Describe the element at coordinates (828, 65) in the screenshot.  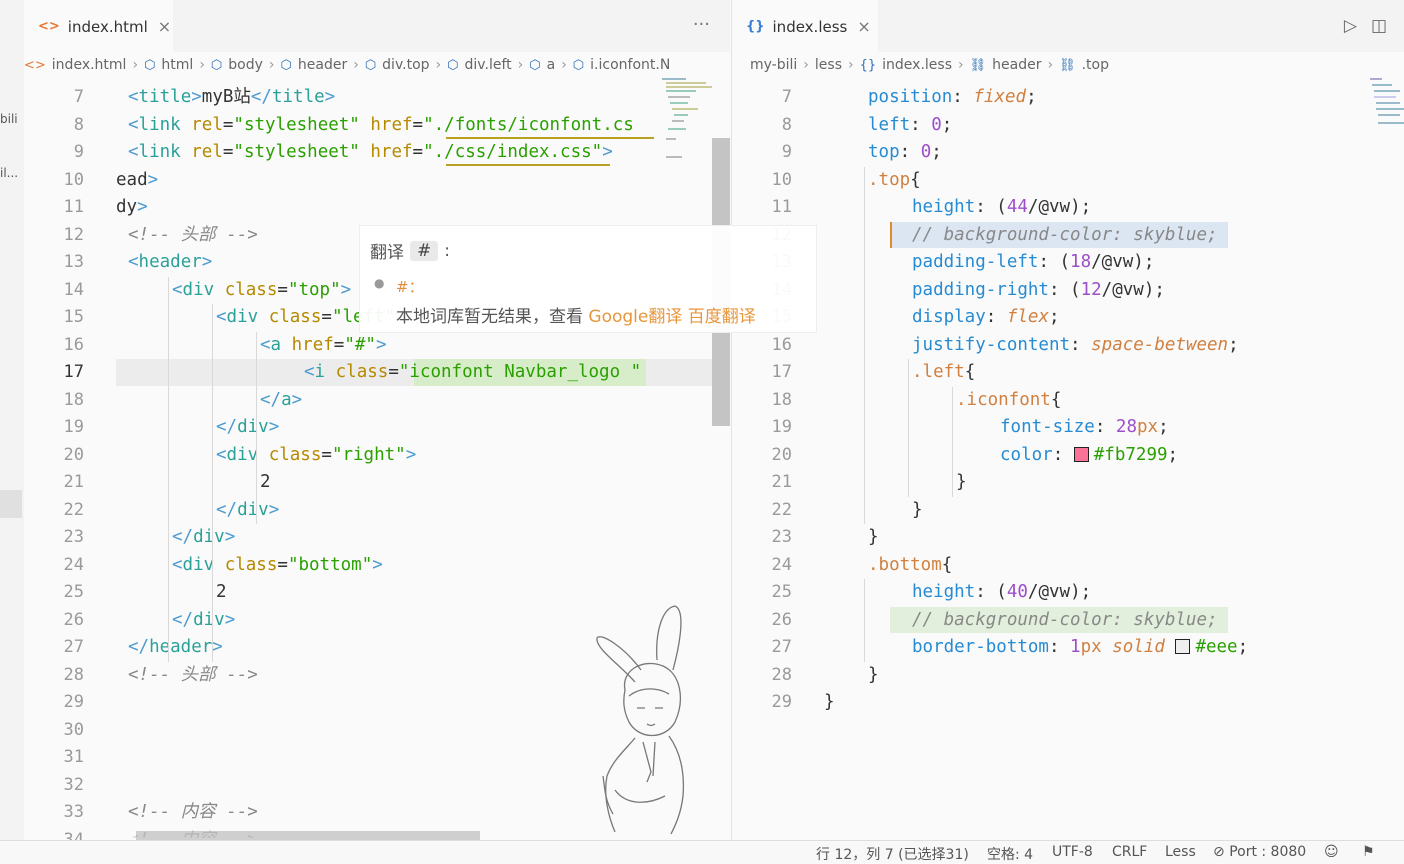
I see `breadcrumb-item: less` at that location.